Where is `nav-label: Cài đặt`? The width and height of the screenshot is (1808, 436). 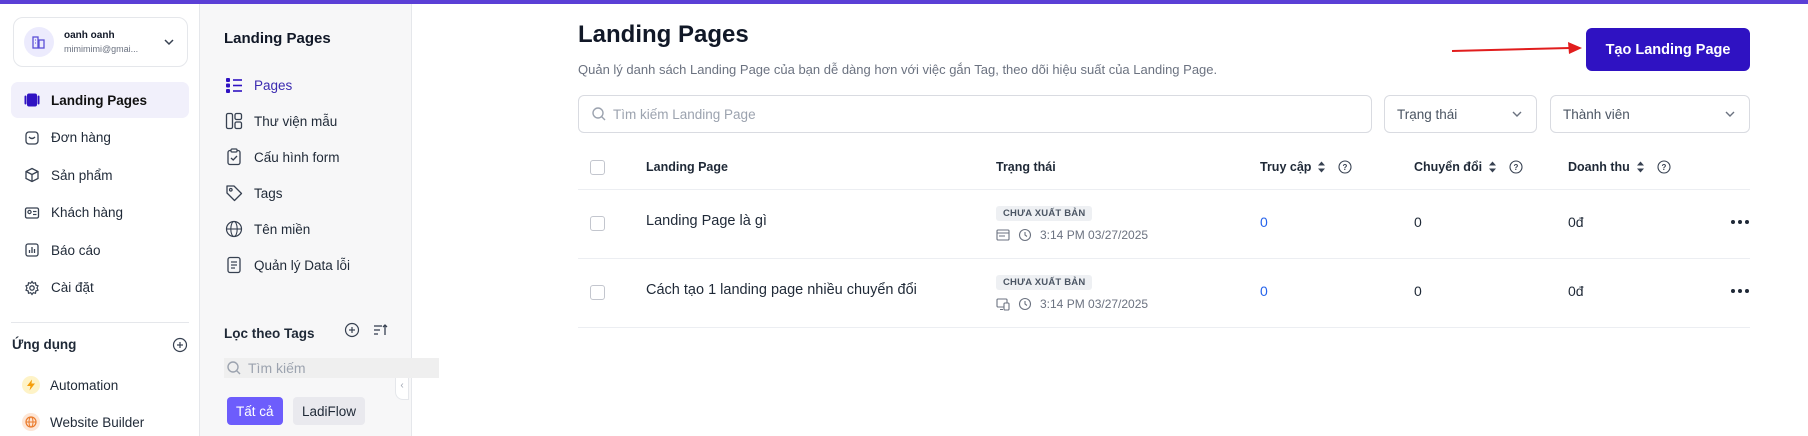
nav-label: Cài đặt is located at coordinates (72, 287).